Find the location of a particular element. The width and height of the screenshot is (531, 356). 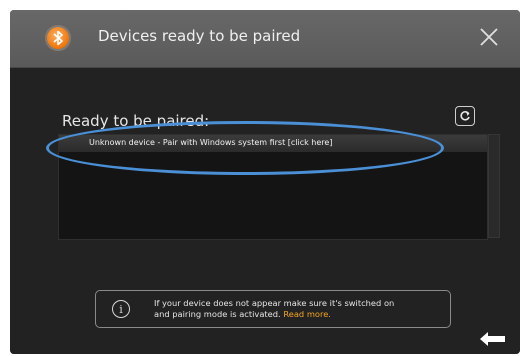

refresh-button is located at coordinates (465, 116).